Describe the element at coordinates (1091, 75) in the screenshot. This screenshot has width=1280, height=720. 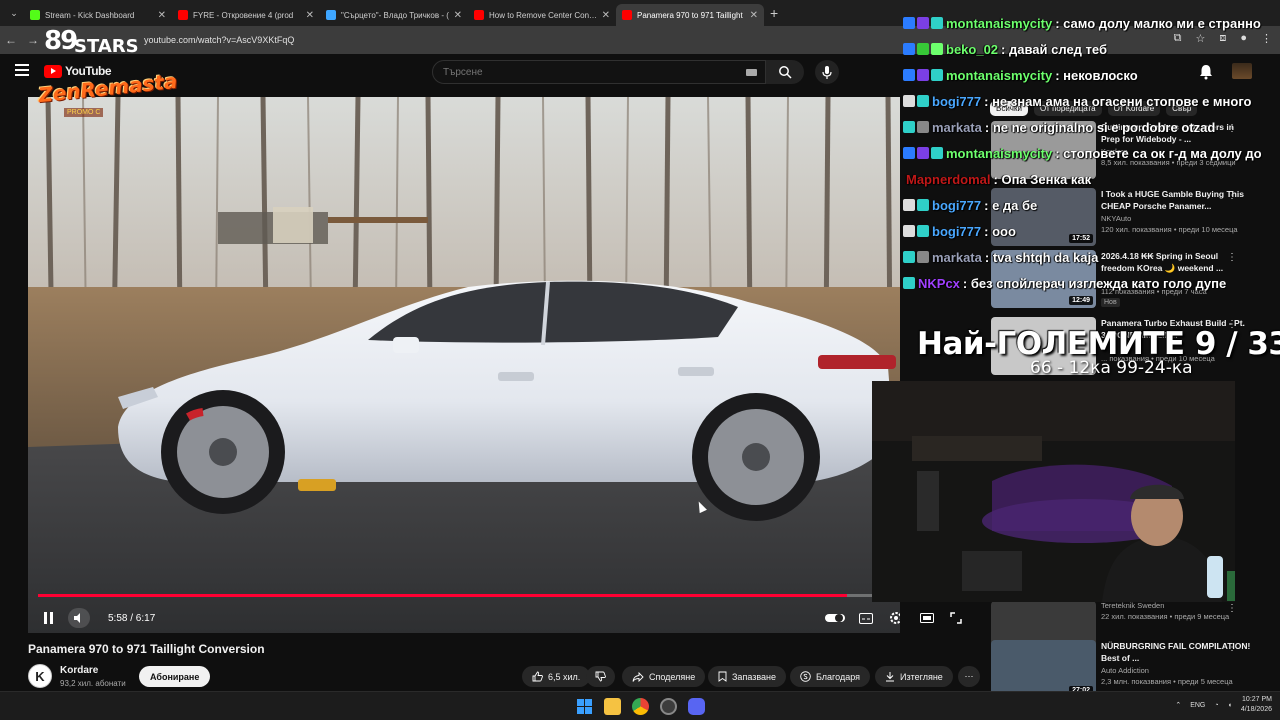
I see `chat-message: montanaismycity: нековлоско` at that location.